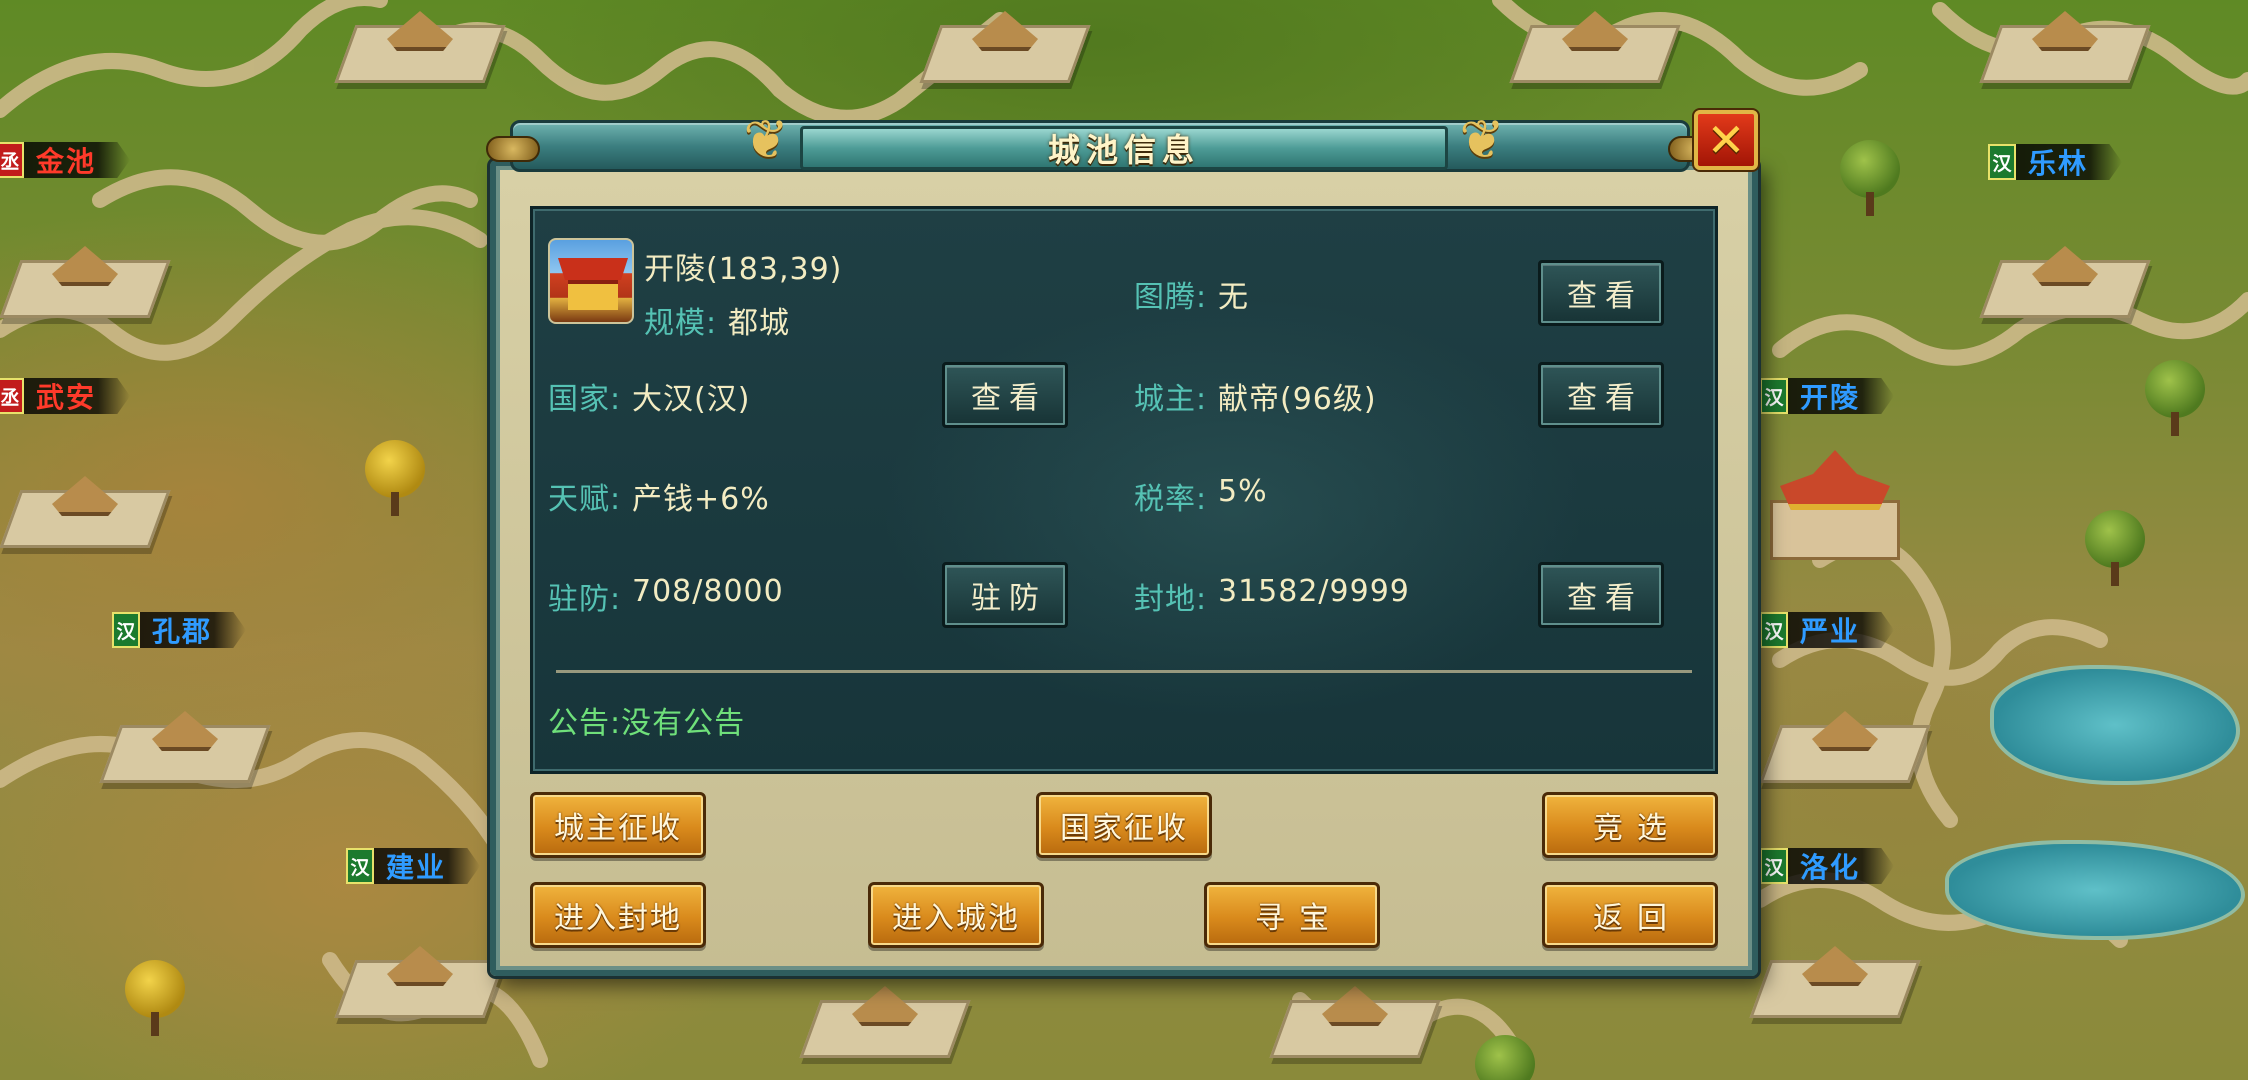 This screenshot has height=1080, width=2248. I want to click on treasure-hunt-button: 寻宝, so click(1292, 915).